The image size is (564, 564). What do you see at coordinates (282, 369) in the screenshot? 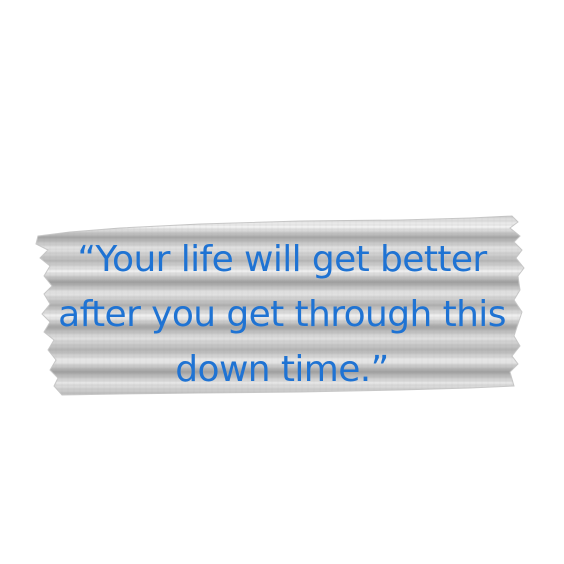
I see `quote-line-3: down time.”` at bounding box center [282, 369].